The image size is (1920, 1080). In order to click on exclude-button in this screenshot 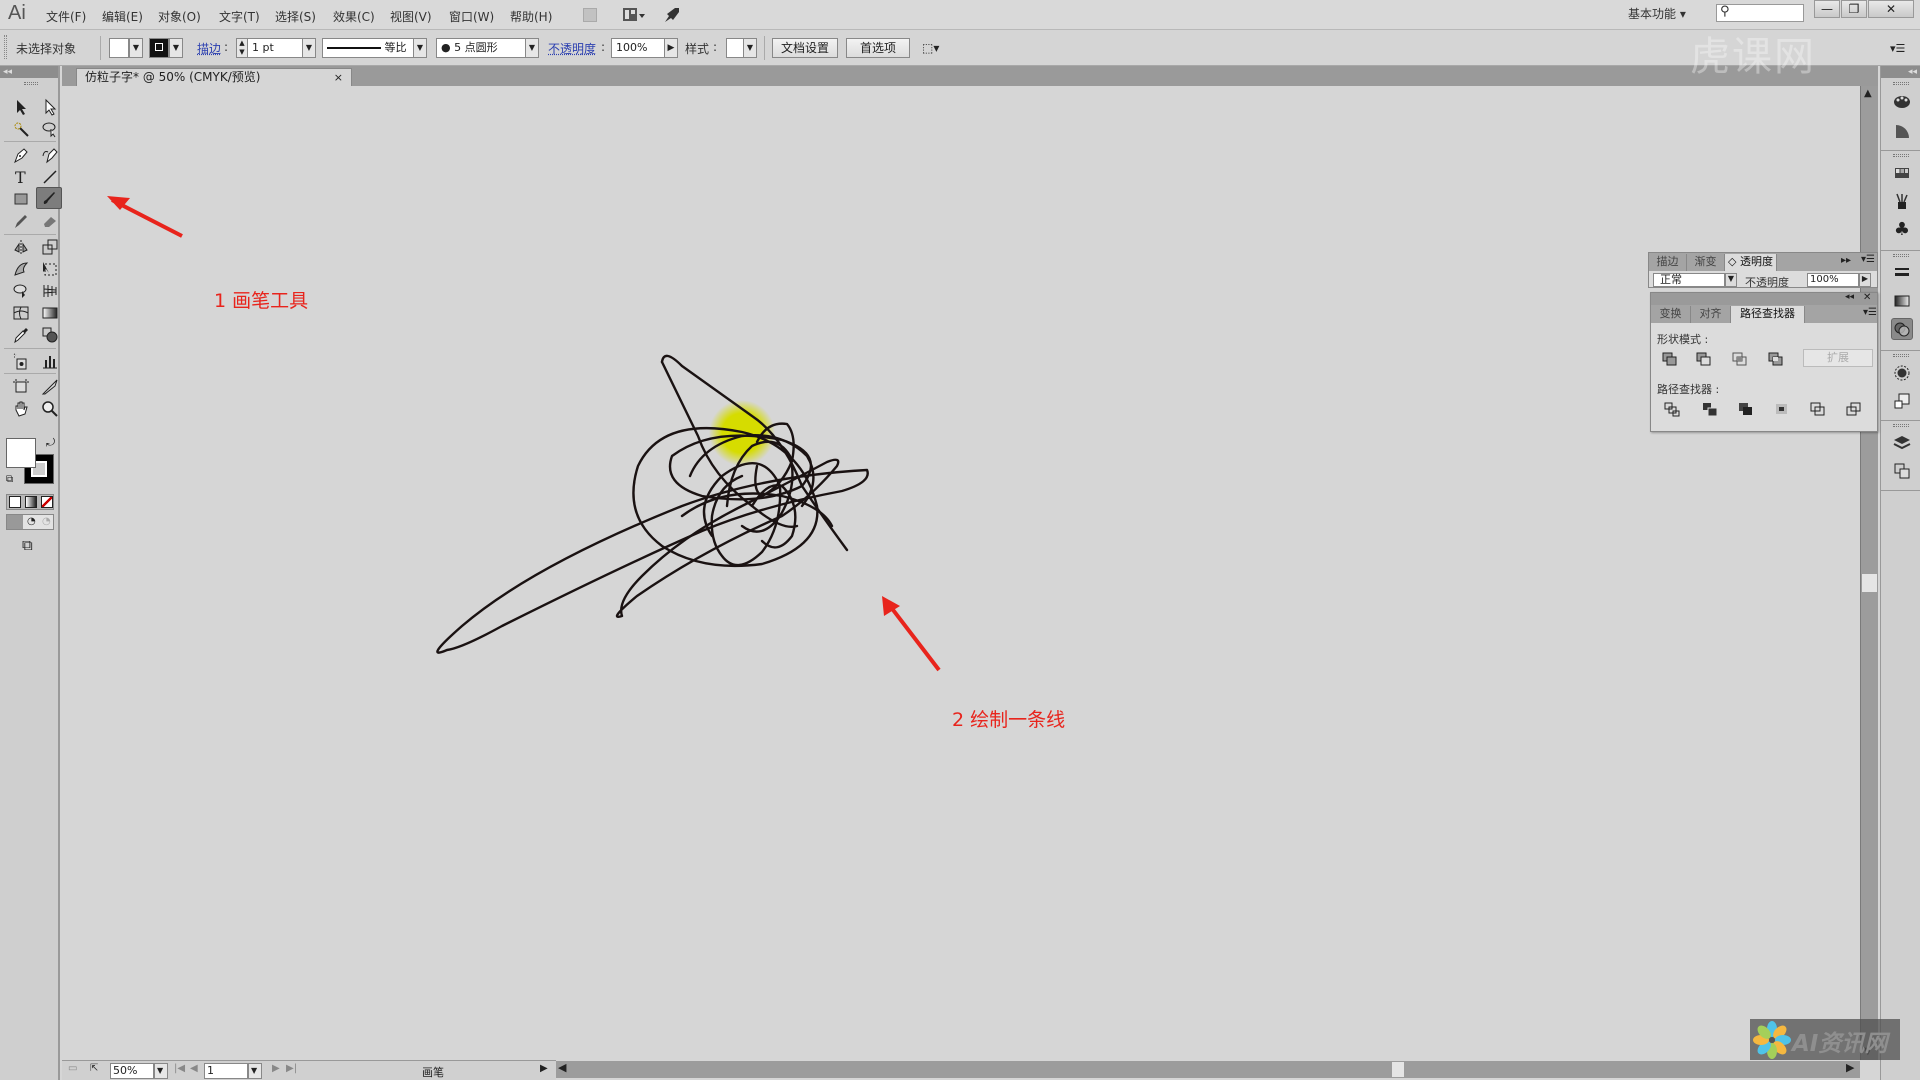, I will do `click(1776, 359)`.